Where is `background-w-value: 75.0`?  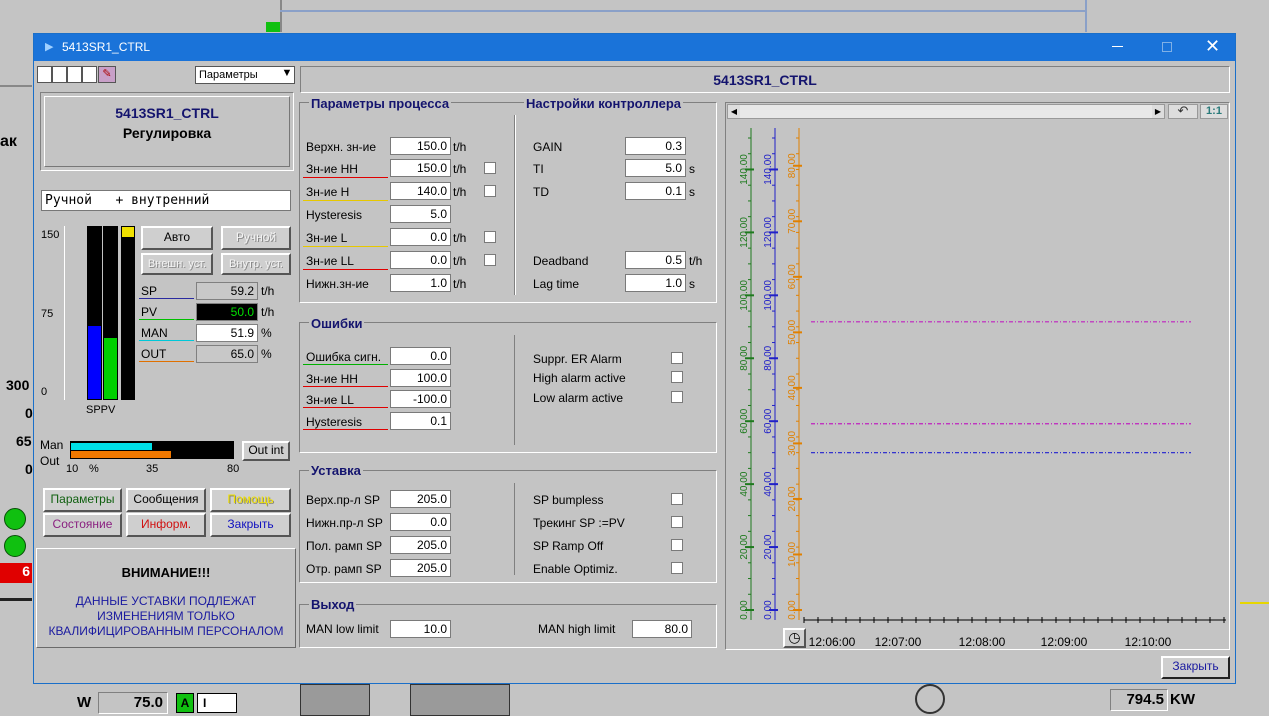 background-w-value: 75.0 is located at coordinates (133, 703).